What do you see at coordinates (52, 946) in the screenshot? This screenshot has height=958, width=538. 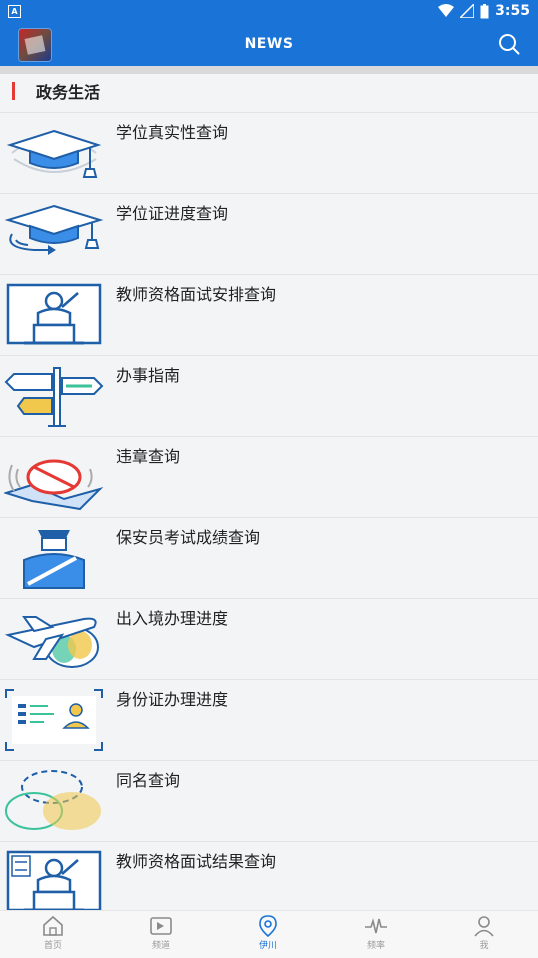 I see `tab-label: 首页` at bounding box center [52, 946].